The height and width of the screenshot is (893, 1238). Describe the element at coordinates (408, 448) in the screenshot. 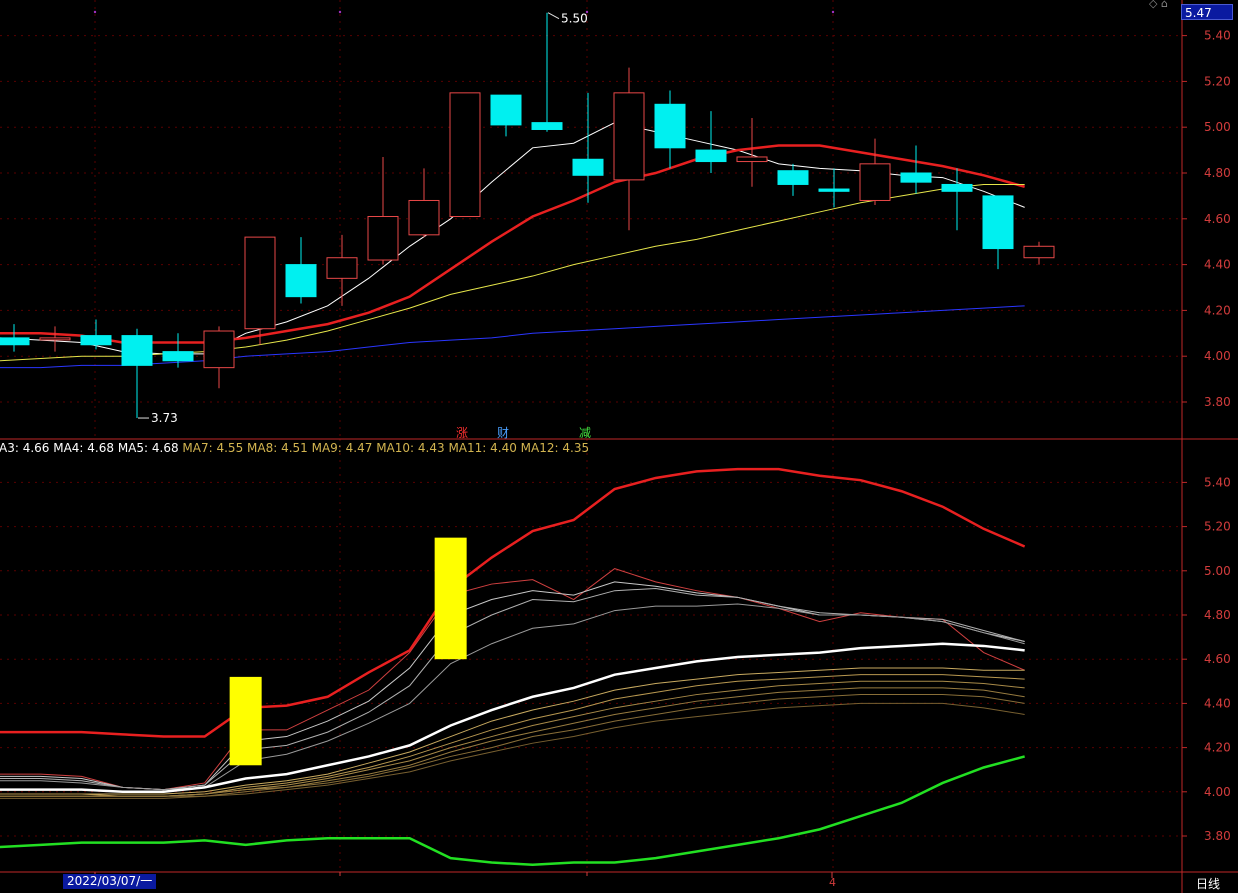

I see `ma-legend-item: MA10: 4.43` at that location.